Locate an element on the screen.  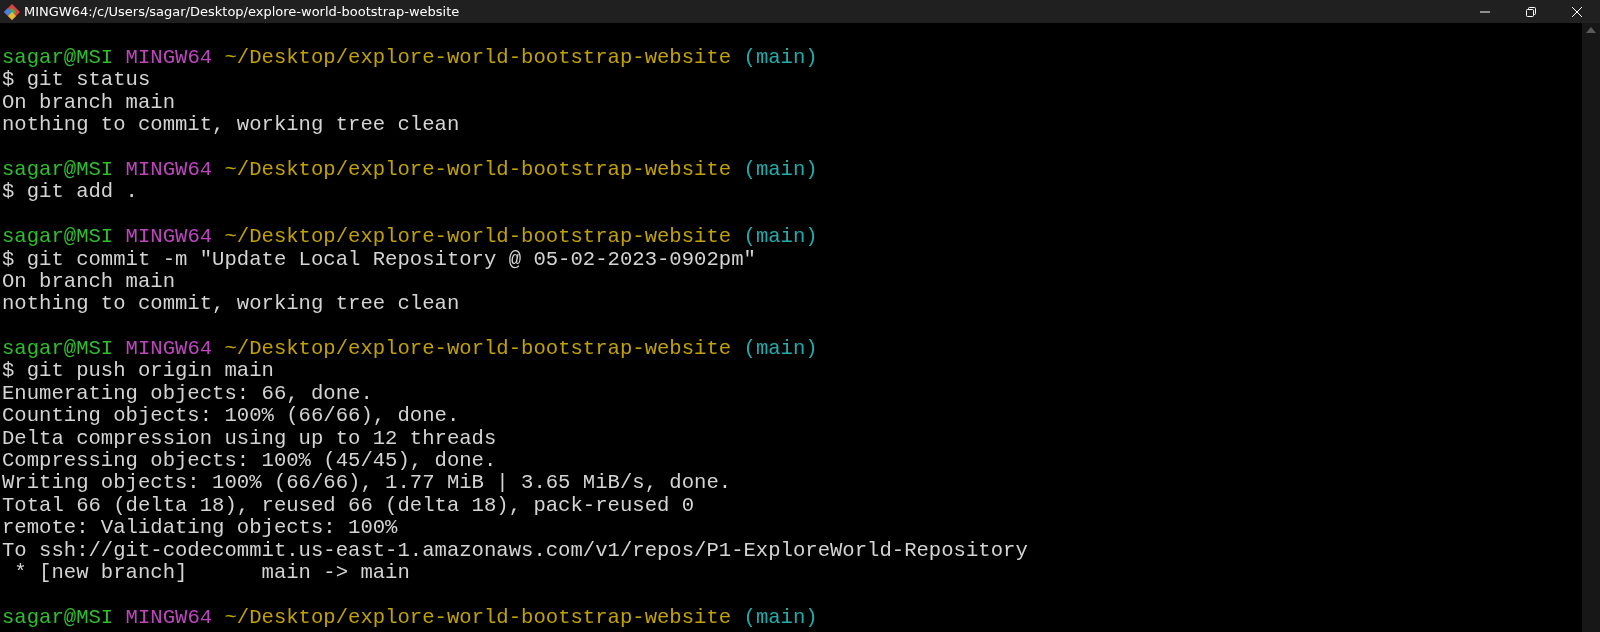
terminal-line: $ git status is located at coordinates (76, 80).